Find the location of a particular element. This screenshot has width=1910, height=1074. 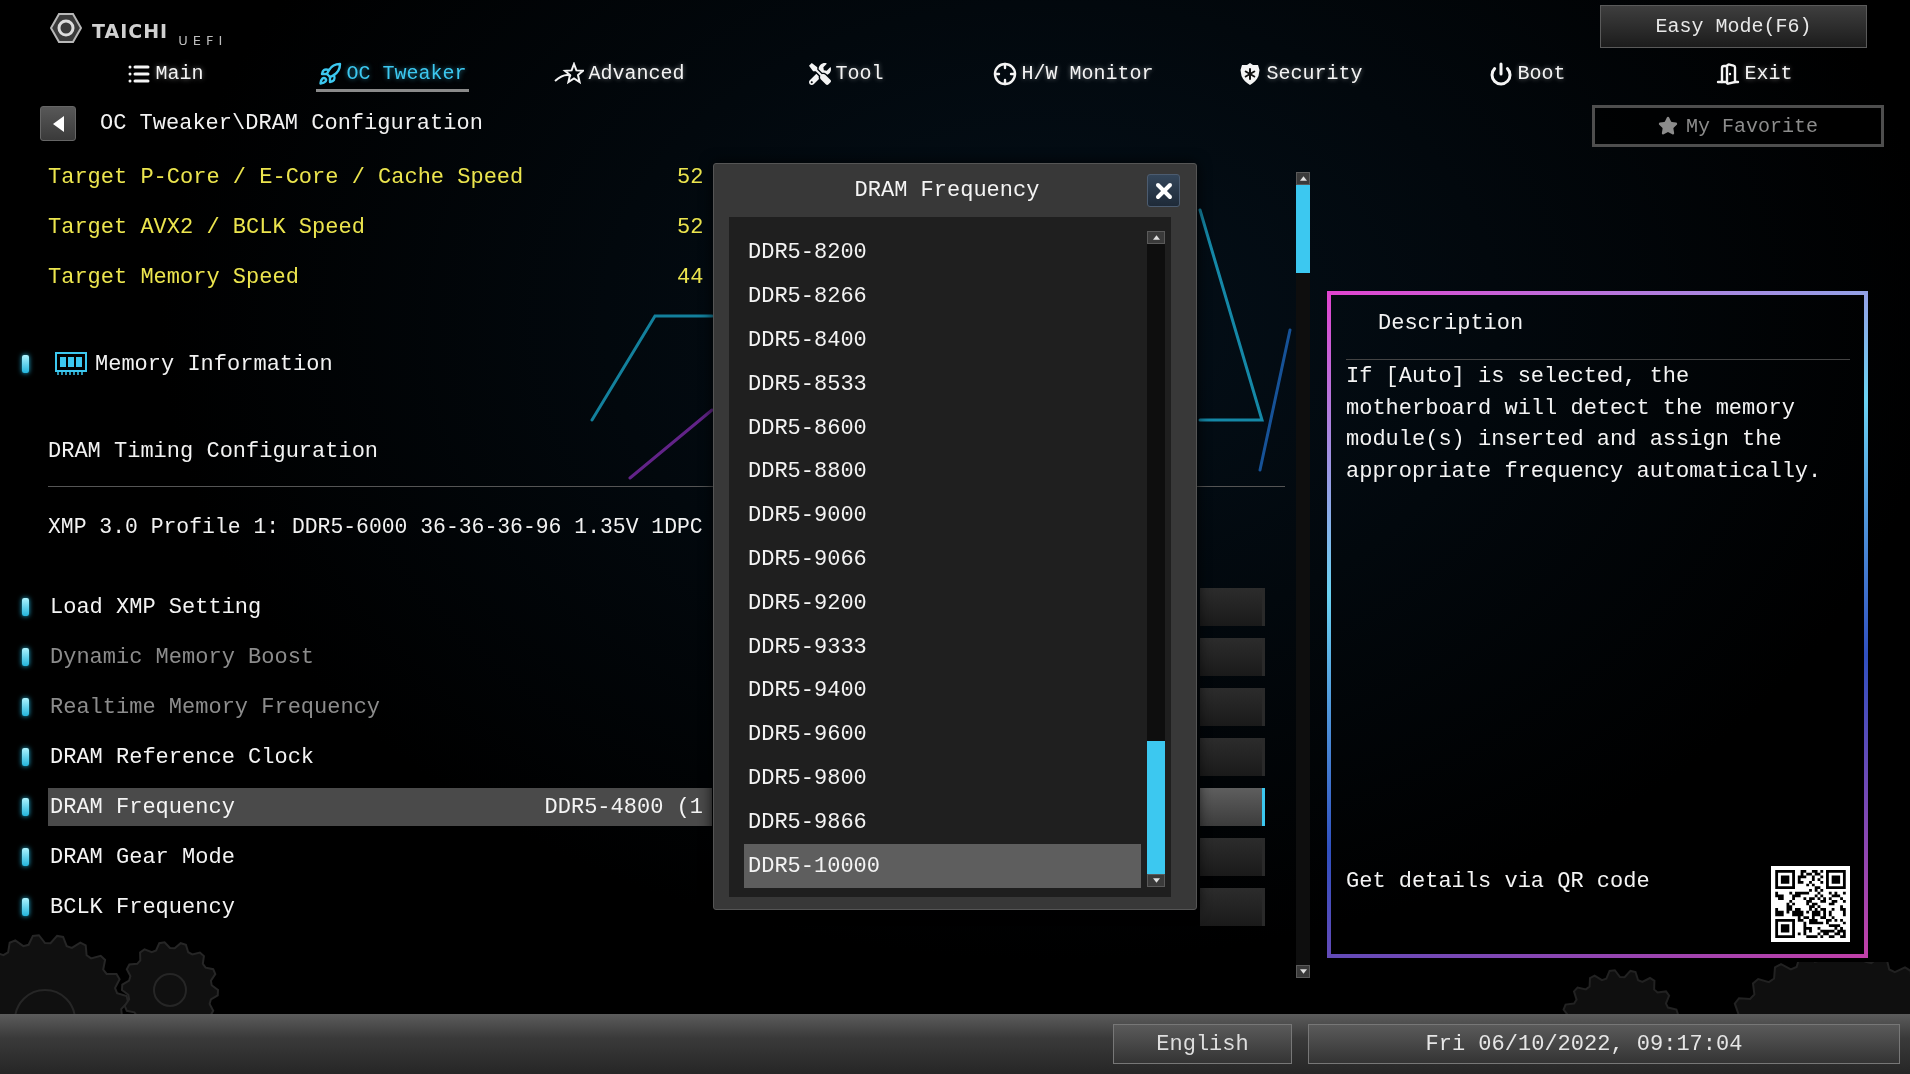

qr-code-icon is located at coordinates (1810, 904).